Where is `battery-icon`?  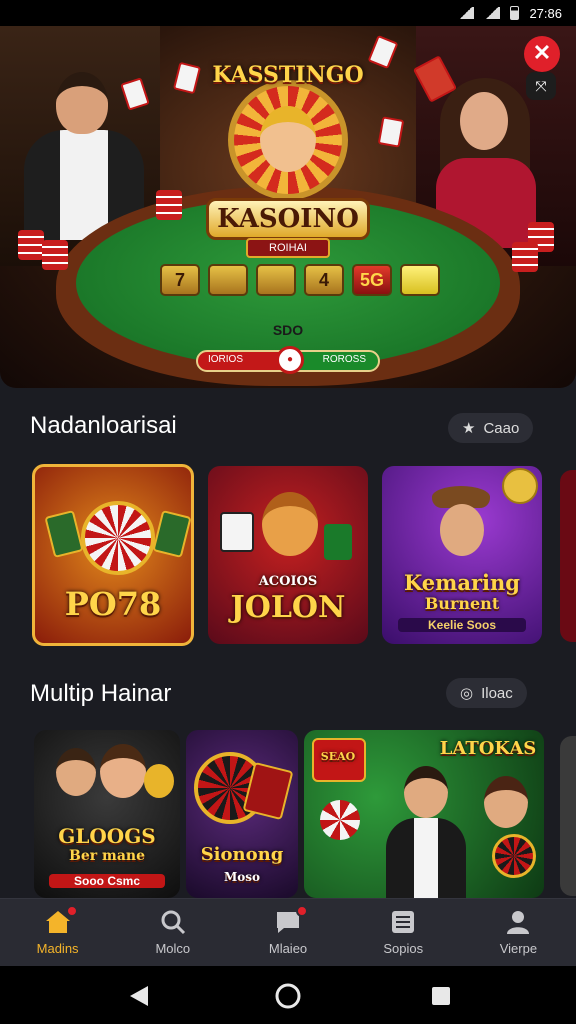
battery-icon is located at coordinates (515, 13).